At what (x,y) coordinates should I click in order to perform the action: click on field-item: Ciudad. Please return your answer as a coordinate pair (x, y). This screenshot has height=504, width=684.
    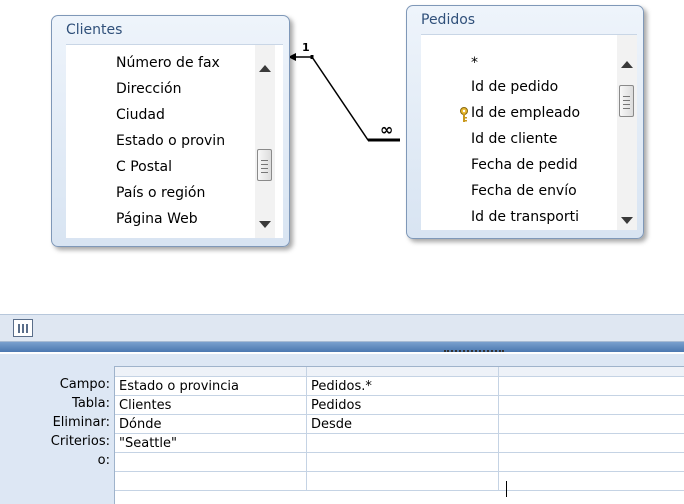
    Looking at the image, I should click on (180, 115).